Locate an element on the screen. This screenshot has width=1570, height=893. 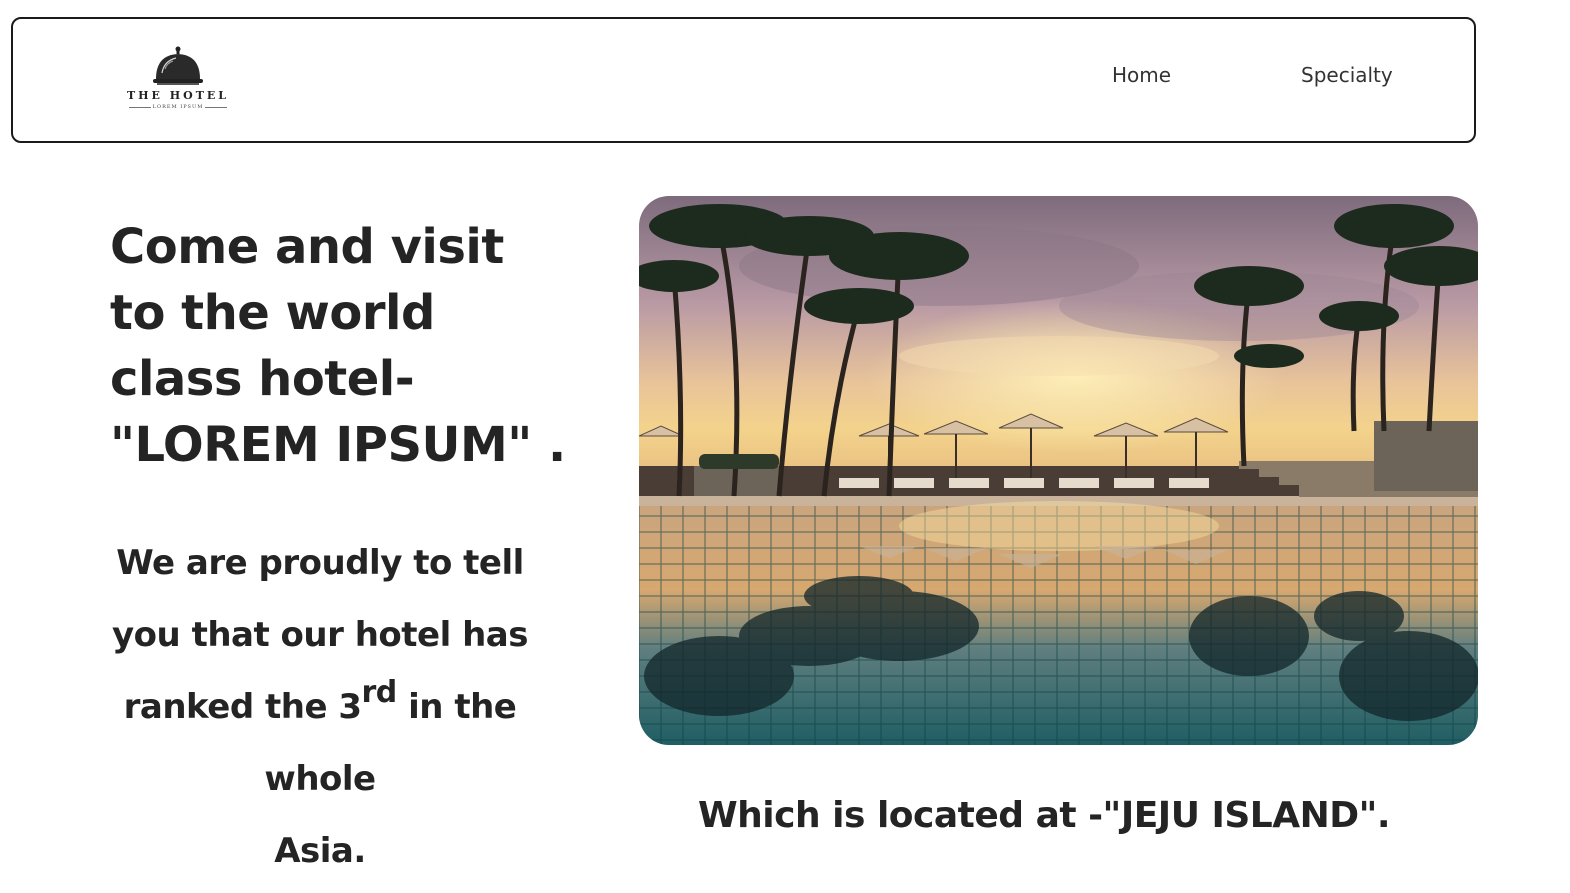
logo-divider-right is located at coordinates (216, 107).